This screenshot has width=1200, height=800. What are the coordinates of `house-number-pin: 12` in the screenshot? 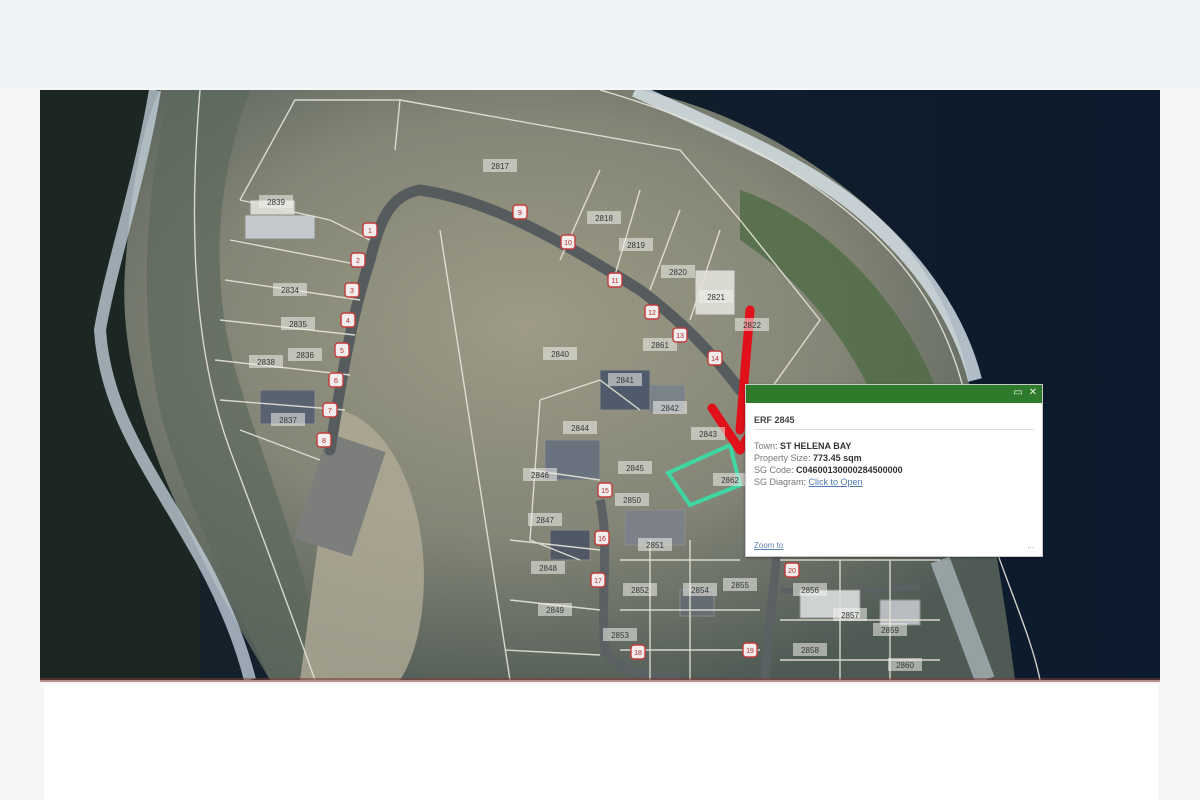 It's located at (652, 312).